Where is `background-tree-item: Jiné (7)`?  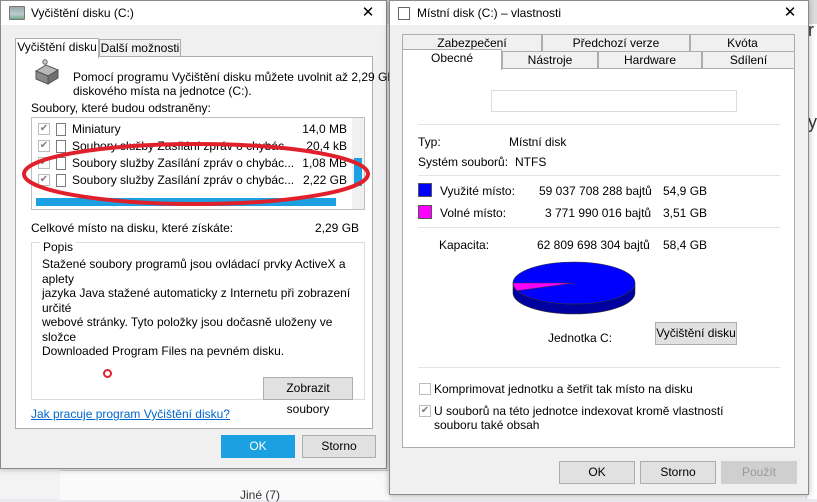
background-tree-item: Jiné (7) is located at coordinates (260, 495).